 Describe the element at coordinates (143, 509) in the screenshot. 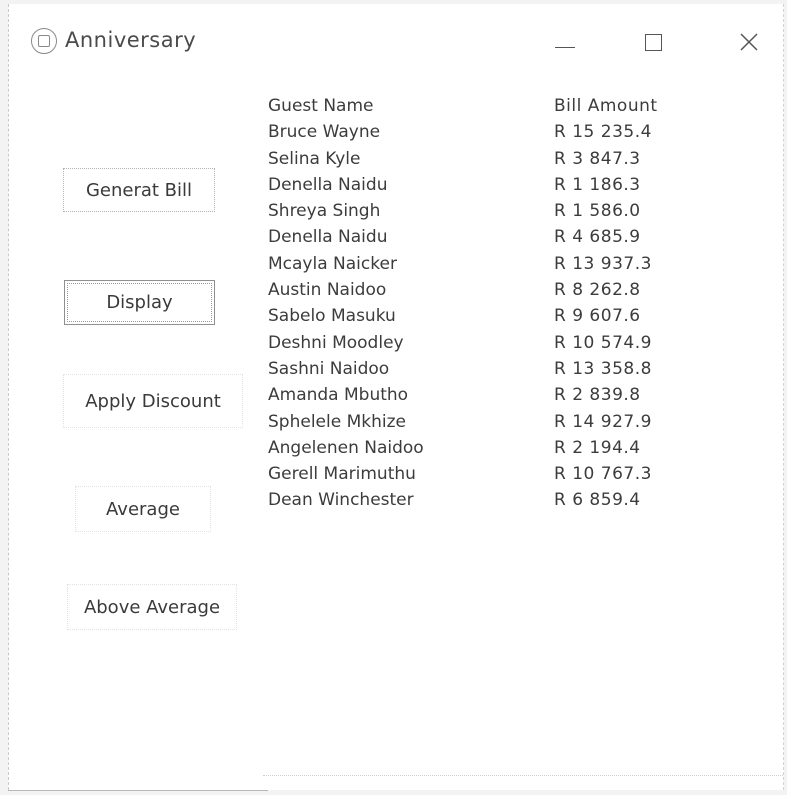

I see `average-button: Average` at that location.